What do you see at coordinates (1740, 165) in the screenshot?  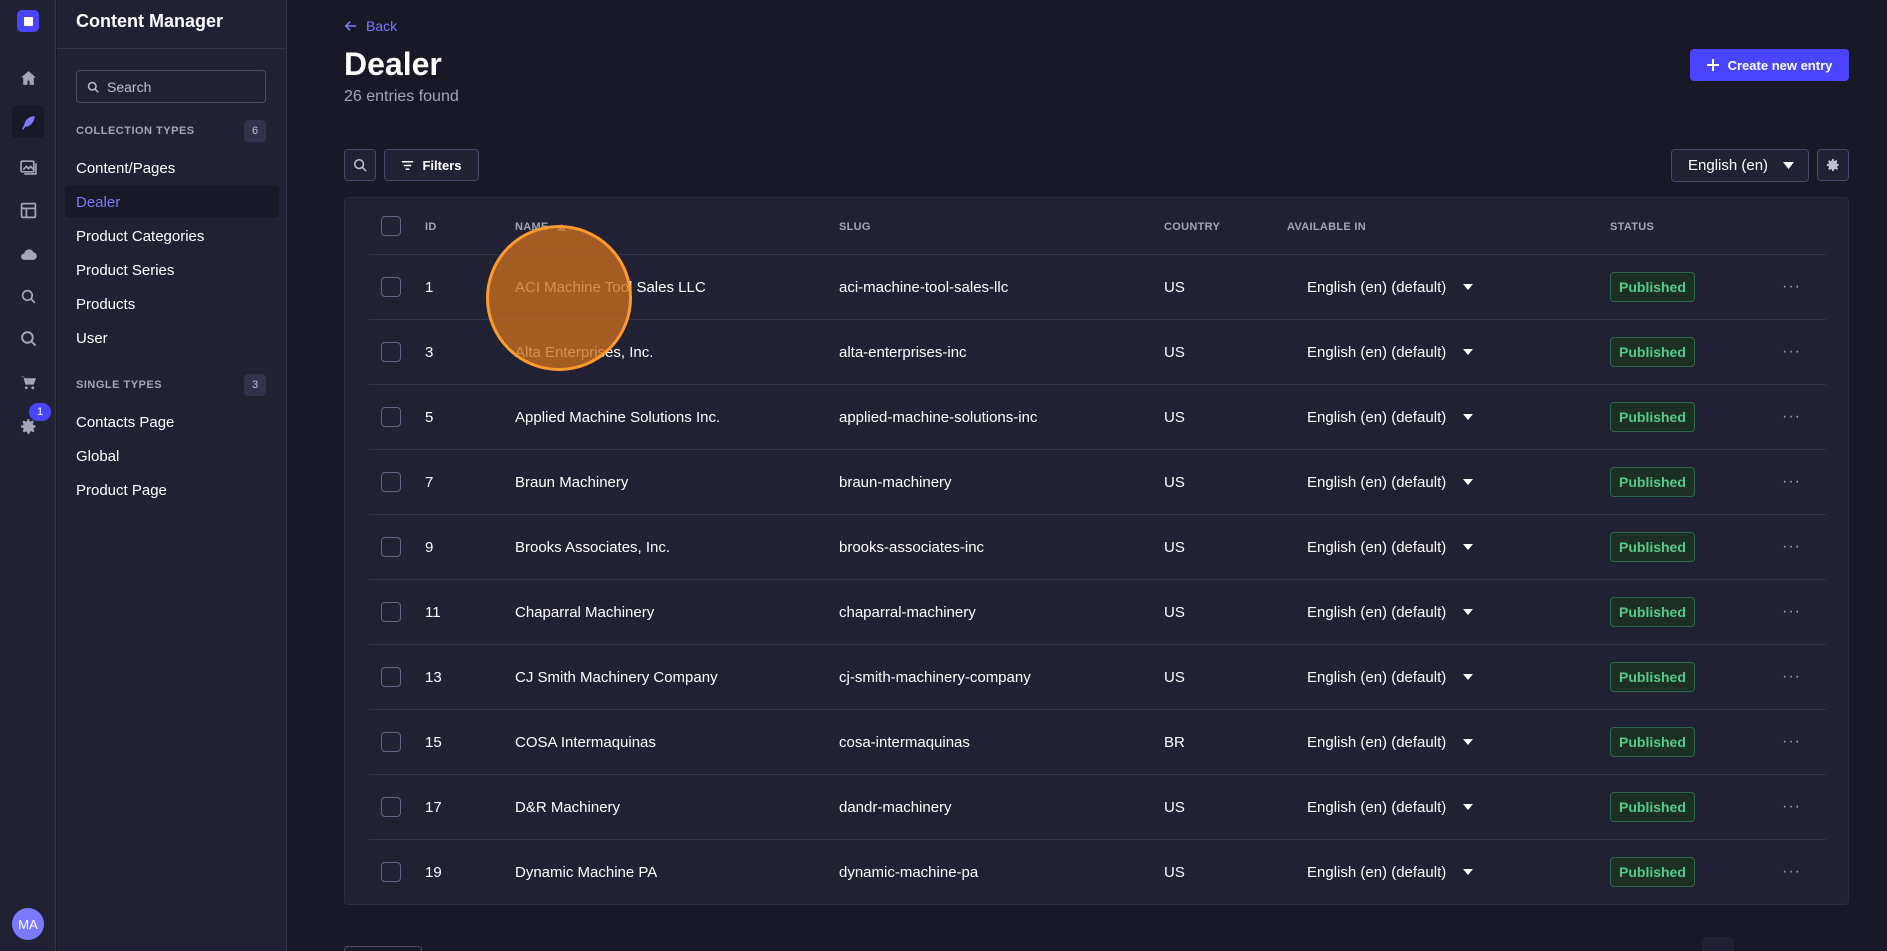 I see `locale-select: English (en)` at bounding box center [1740, 165].